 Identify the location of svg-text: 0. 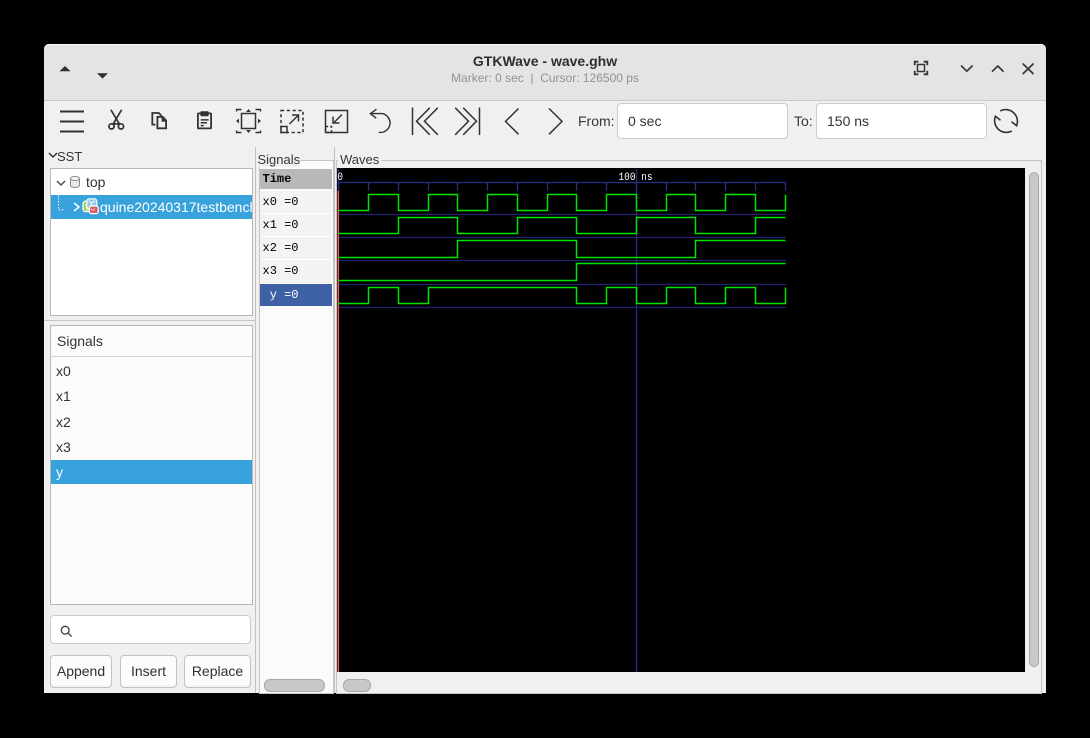
(341, 178).